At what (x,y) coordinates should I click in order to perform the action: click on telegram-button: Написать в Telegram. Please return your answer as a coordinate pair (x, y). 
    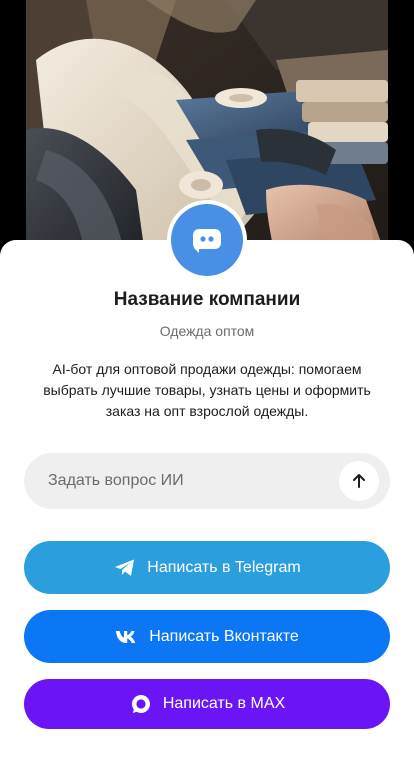
    Looking at the image, I should click on (207, 567).